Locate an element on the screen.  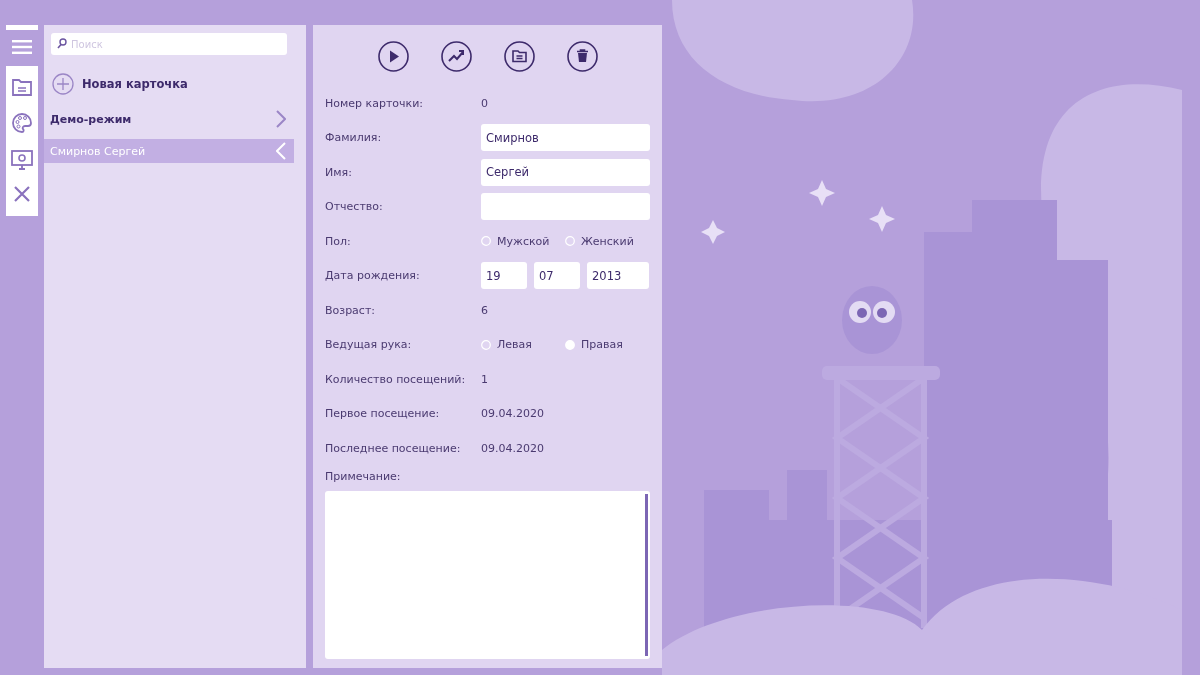
folder-button is located at coordinates (519, 56).